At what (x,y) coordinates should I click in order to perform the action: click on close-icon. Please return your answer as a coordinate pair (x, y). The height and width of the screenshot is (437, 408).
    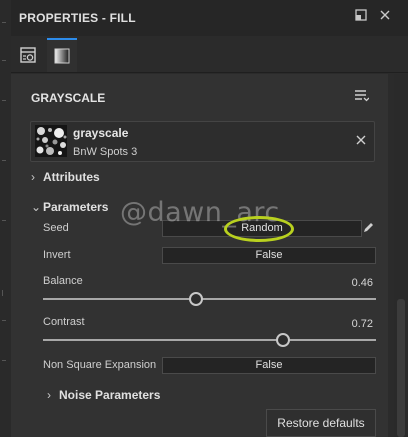
    Looking at the image, I should click on (385, 17).